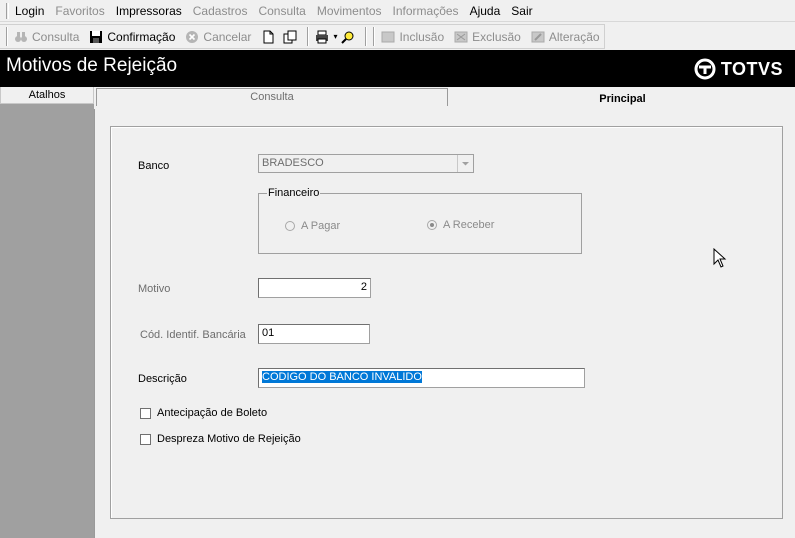 This screenshot has width=795, height=538. Describe the element at coordinates (154, 166) in the screenshot. I see `banco-label: Banco` at that location.